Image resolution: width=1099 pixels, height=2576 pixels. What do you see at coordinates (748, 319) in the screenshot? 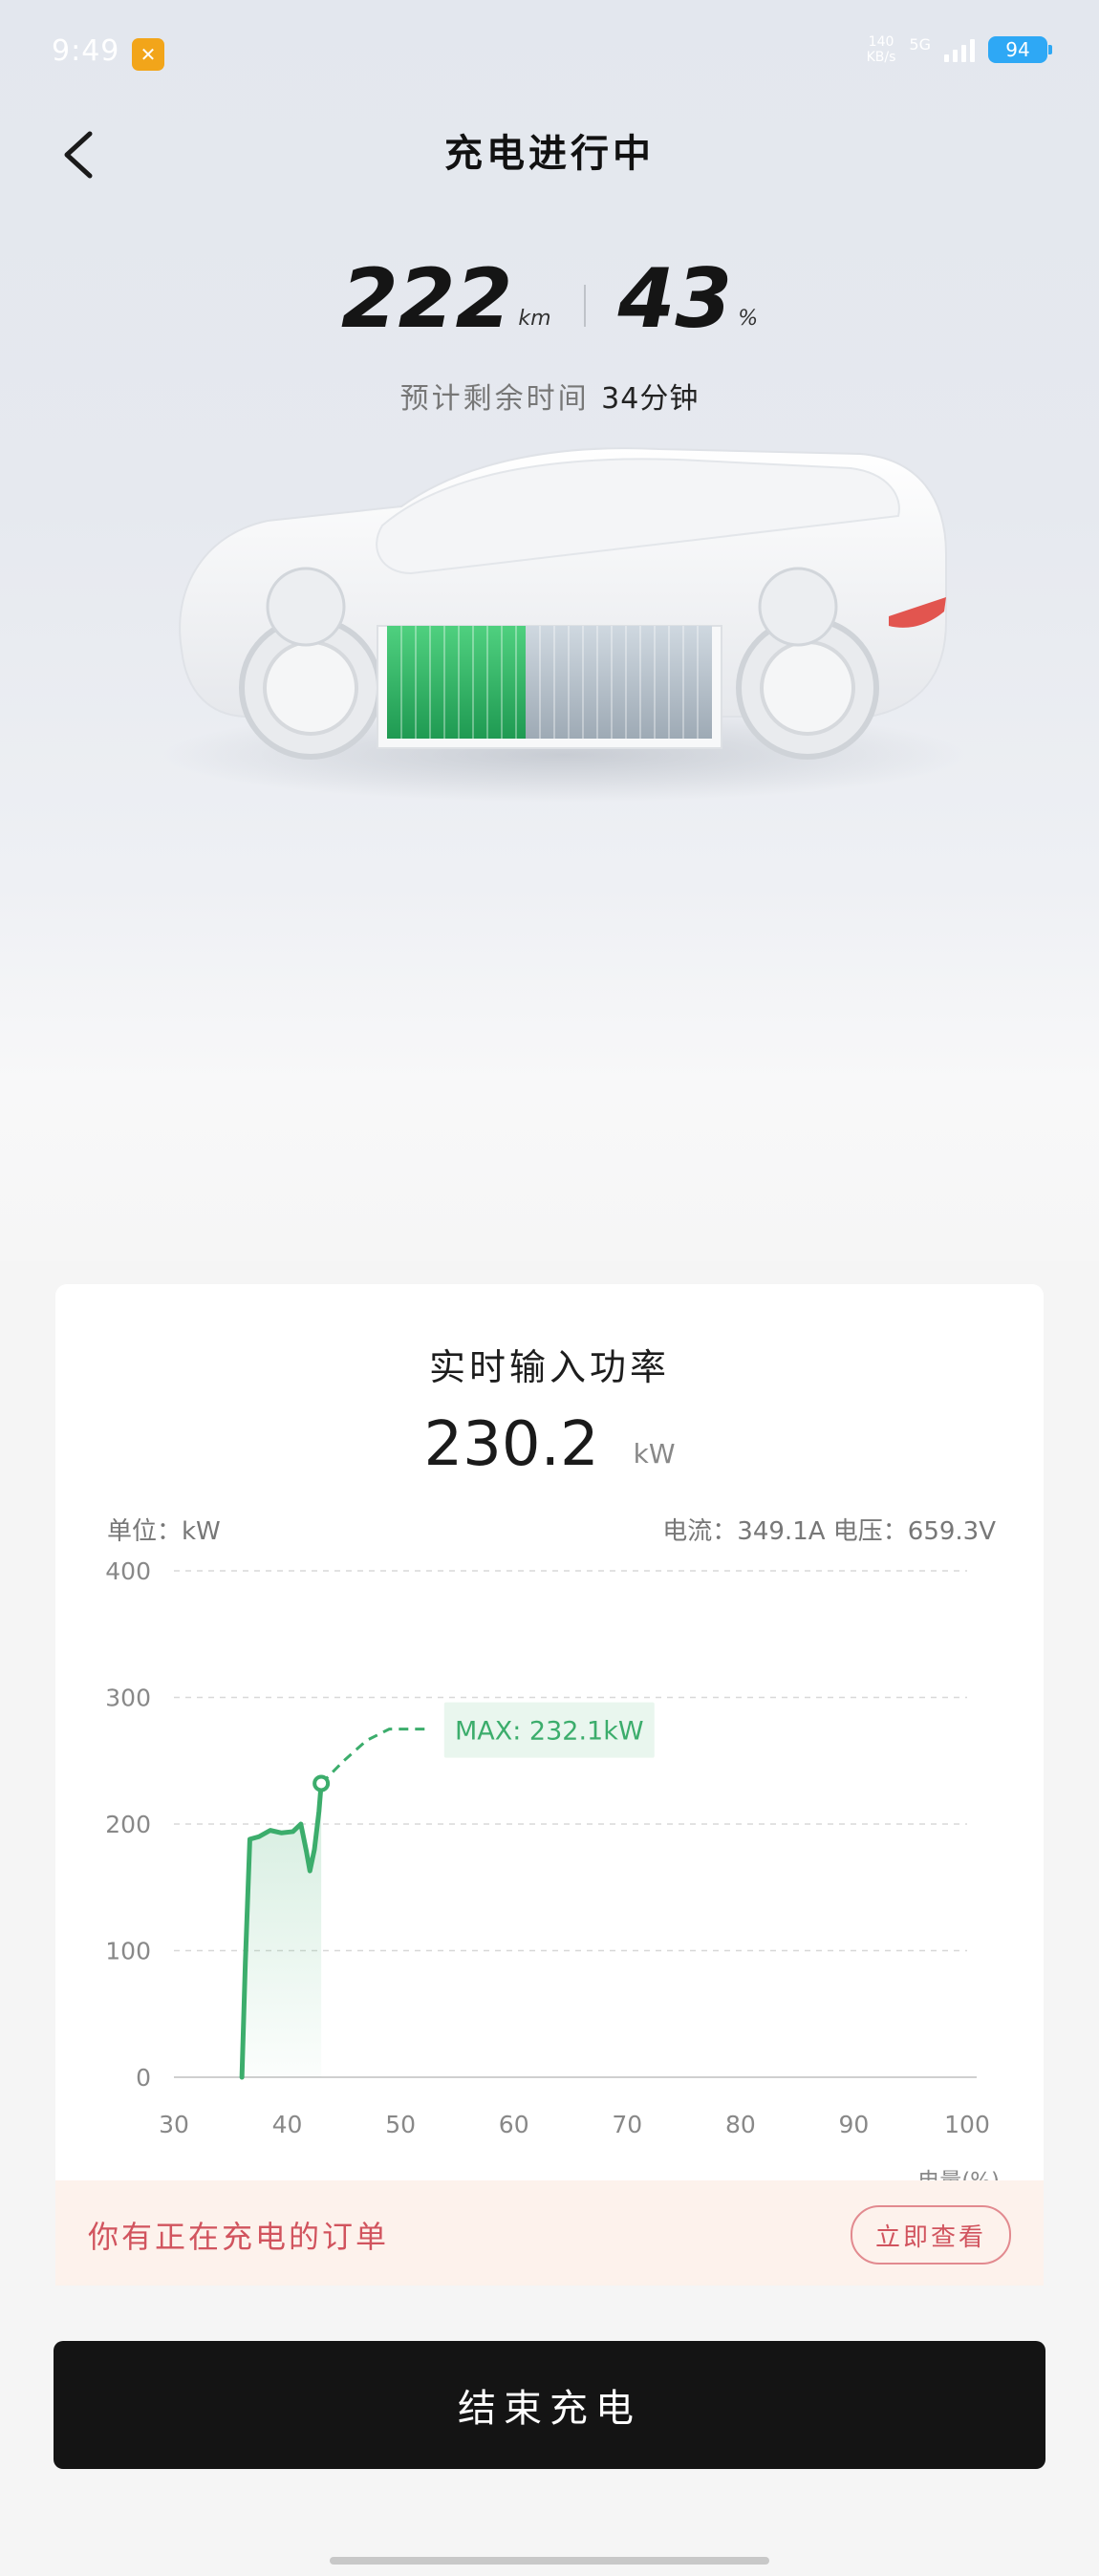
I see `percent-unit: %` at bounding box center [748, 319].